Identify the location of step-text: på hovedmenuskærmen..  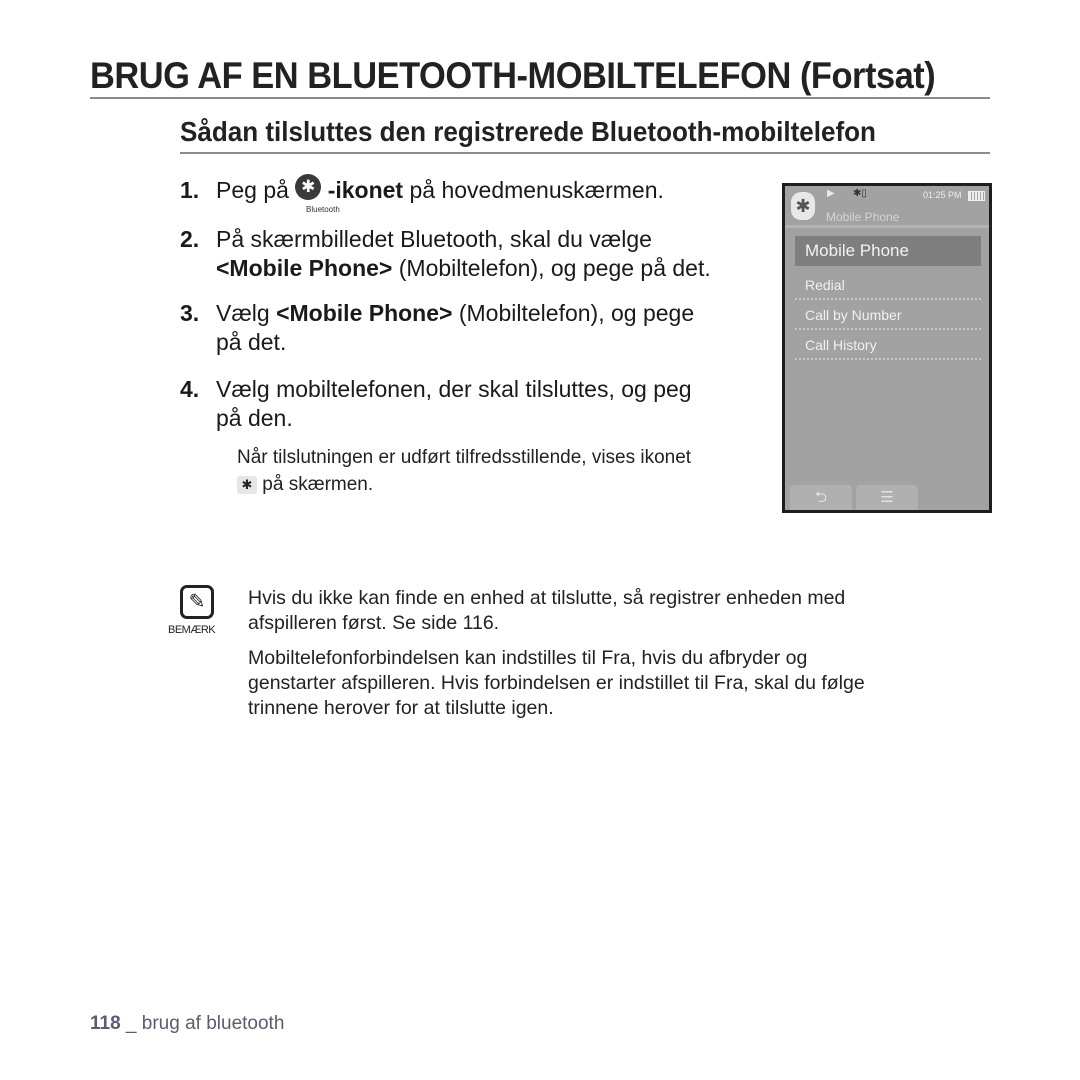
(533, 190).